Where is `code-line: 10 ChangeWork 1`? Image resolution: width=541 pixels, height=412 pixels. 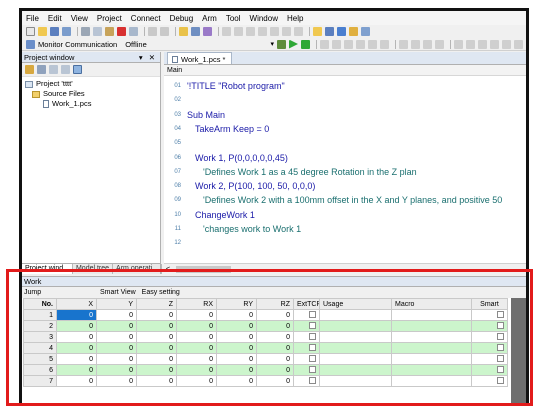 code-line: 10 ChangeWork 1 is located at coordinates (345, 215).